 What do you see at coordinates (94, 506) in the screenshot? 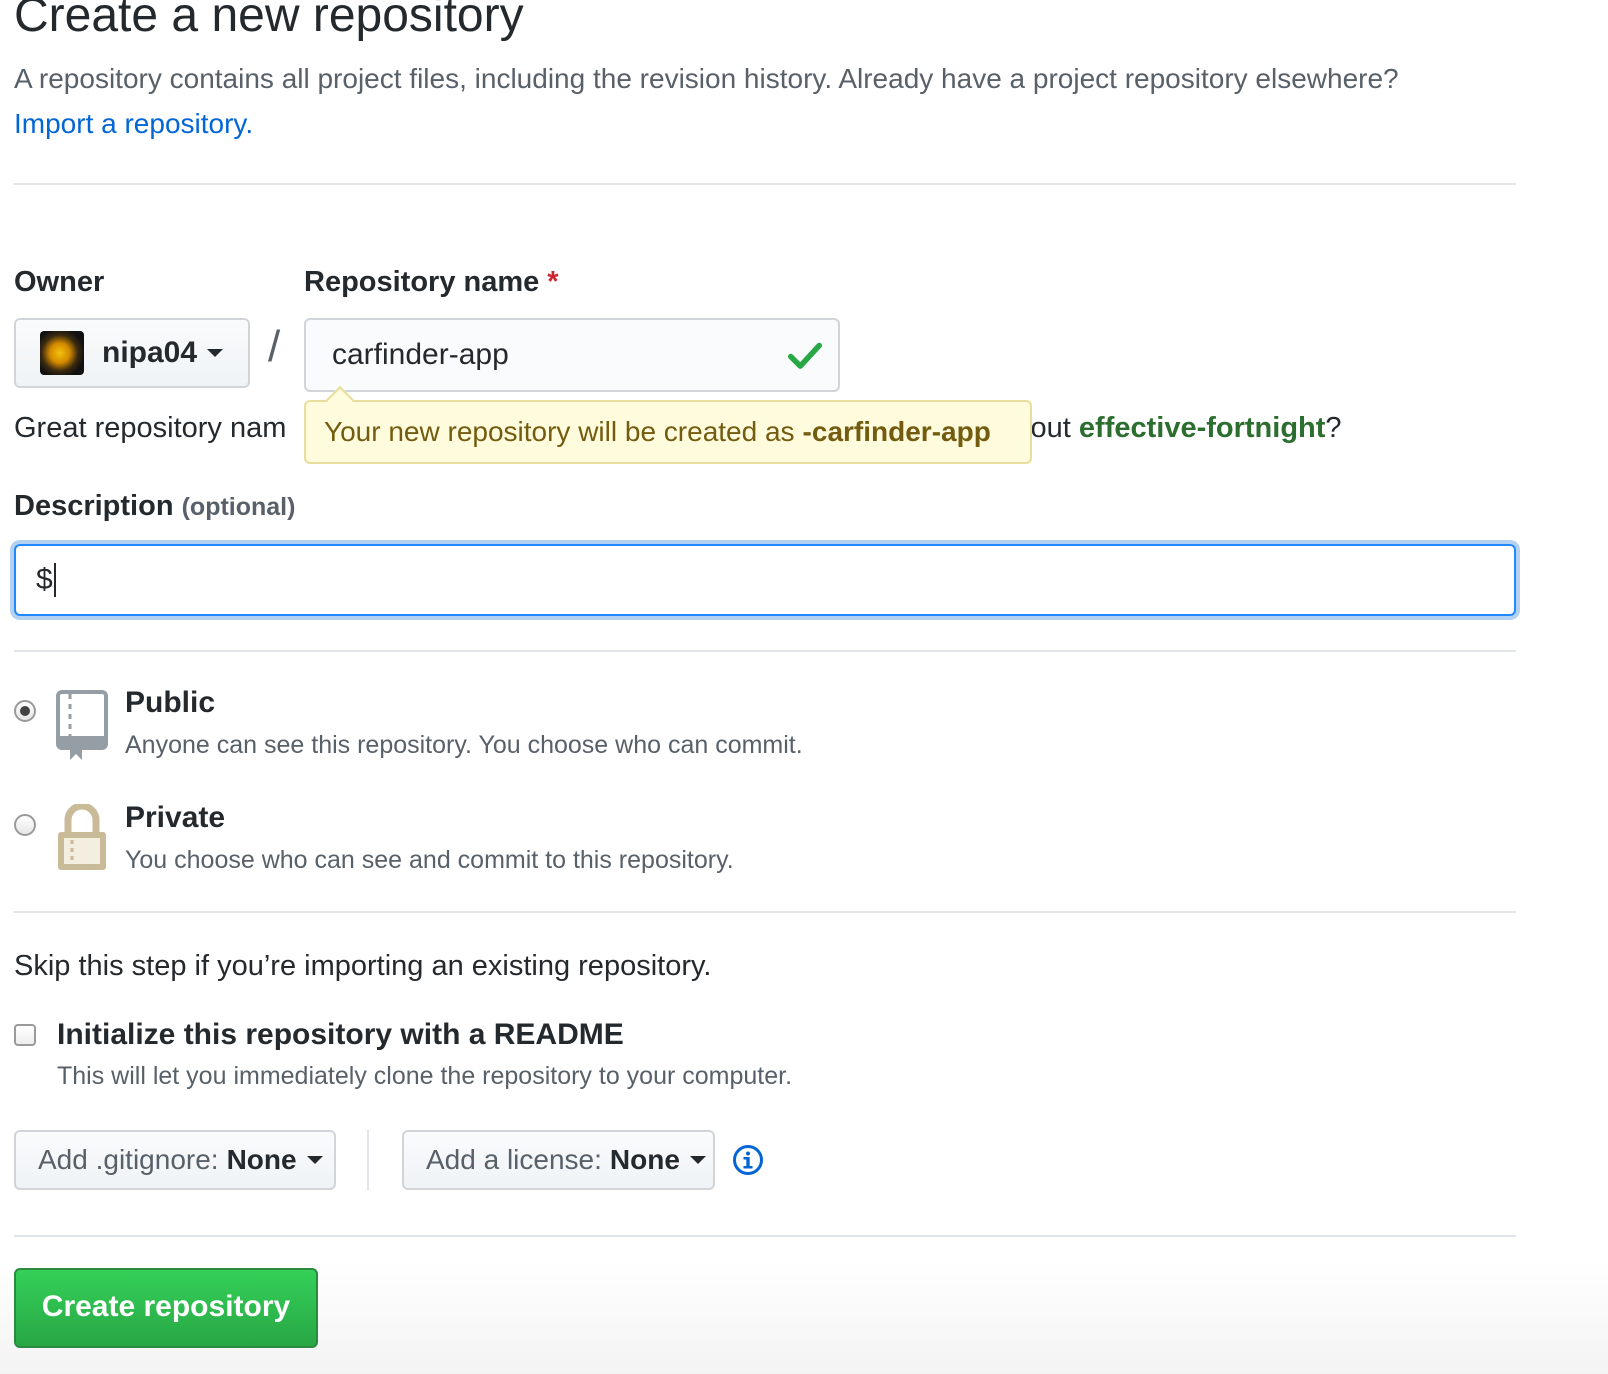
I see `description-label-text: Description` at bounding box center [94, 506].